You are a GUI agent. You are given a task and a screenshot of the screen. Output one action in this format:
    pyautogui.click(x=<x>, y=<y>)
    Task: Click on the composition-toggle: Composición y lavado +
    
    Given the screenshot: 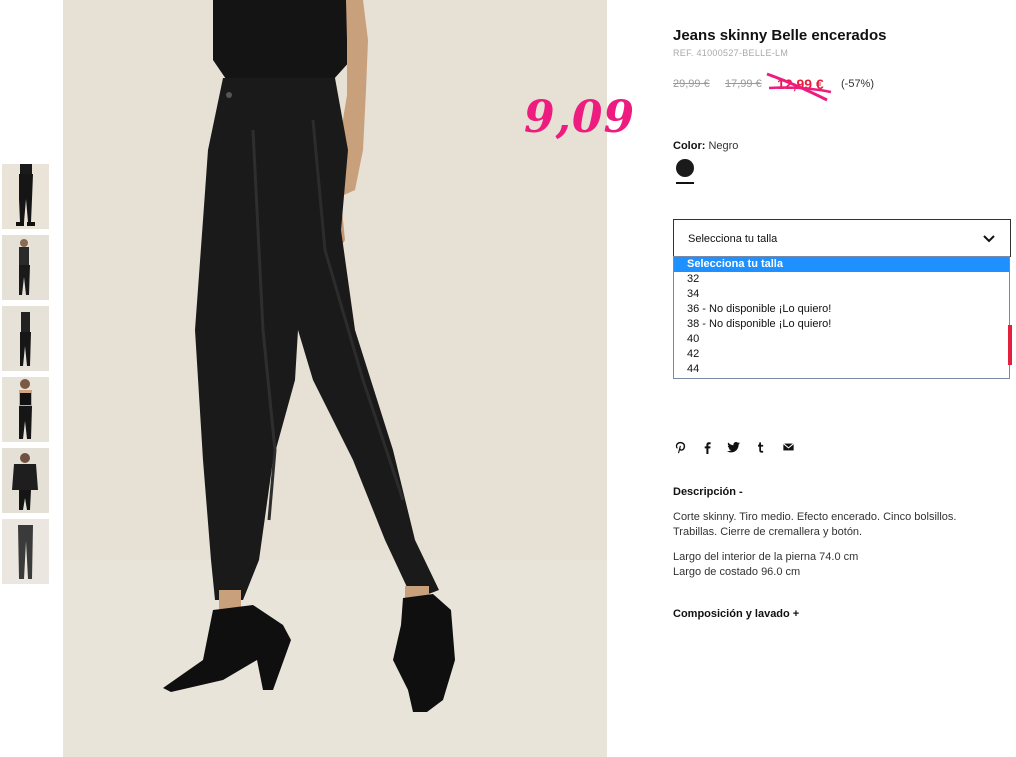 What is the action you would take?
    pyautogui.click(x=736, y=614)
    